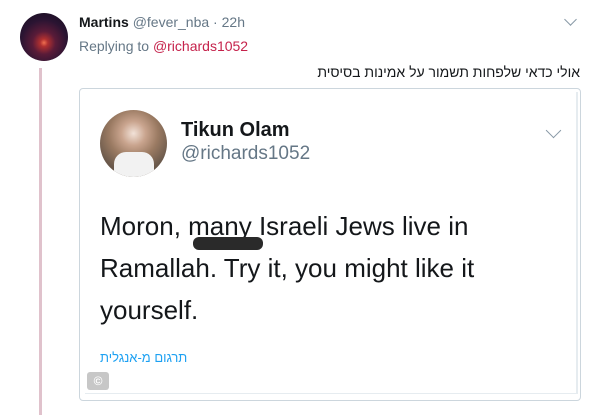  What do you see at coordinates (235, 130) in the screenshot?
I see `quoted-author-name: Tikun Olam` at bounding box center [235, 130].